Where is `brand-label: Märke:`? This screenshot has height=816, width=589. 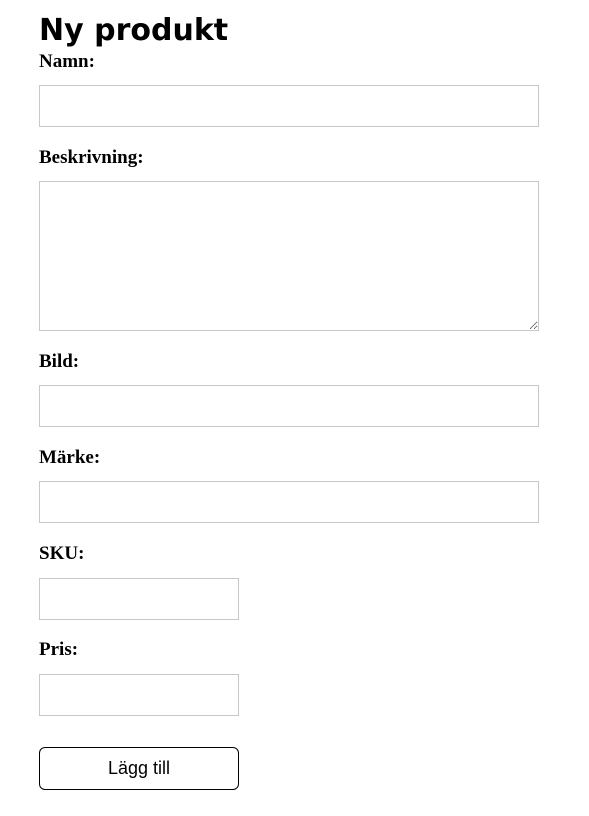
brand-label: Märke: is located at coordinates (70, 457).